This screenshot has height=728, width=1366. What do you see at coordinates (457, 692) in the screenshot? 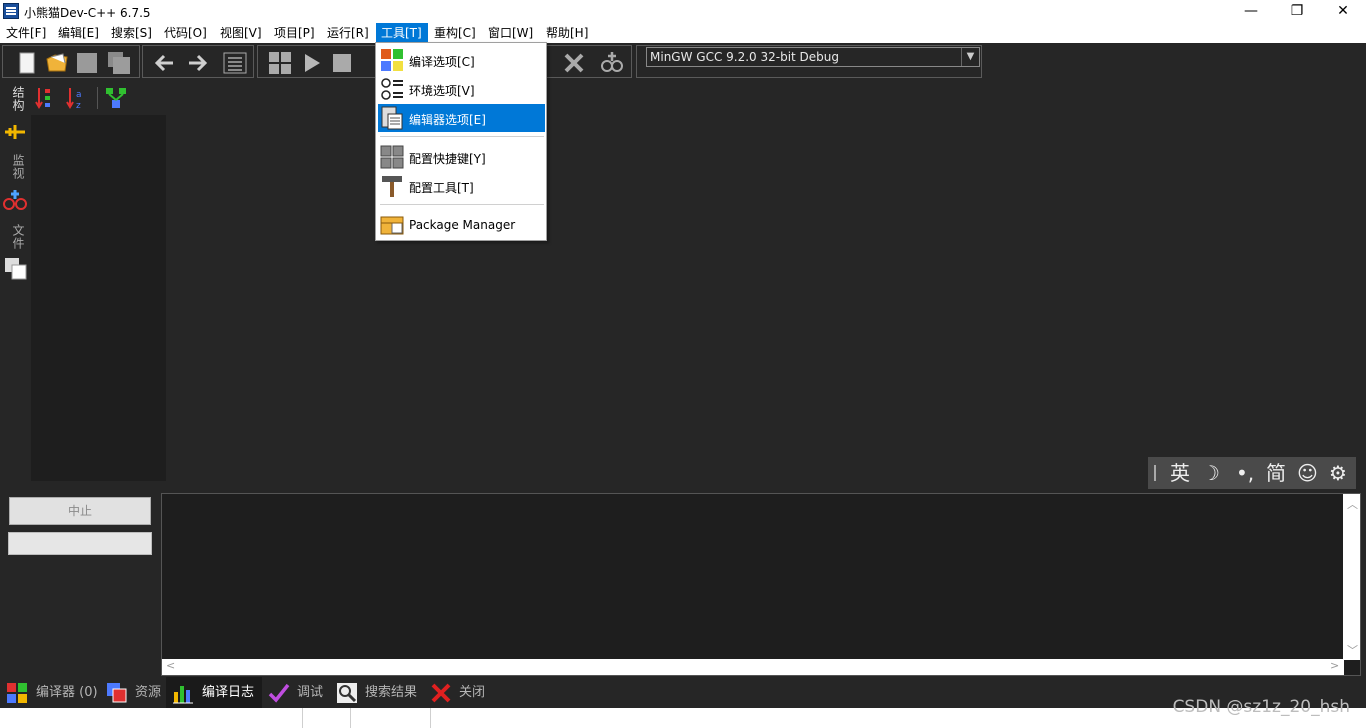
I see `tab-close: 关闭` at bounding box center [457, 692].